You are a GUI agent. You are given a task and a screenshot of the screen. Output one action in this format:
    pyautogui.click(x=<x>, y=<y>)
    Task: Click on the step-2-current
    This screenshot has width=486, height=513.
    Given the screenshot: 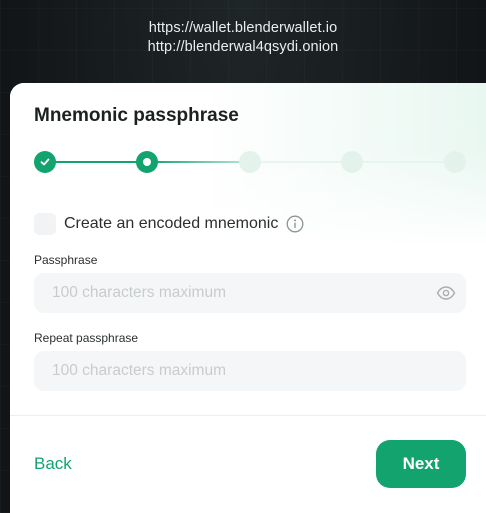 What is the action you would take?
    pyautogui.click(x=147, y=162)
    